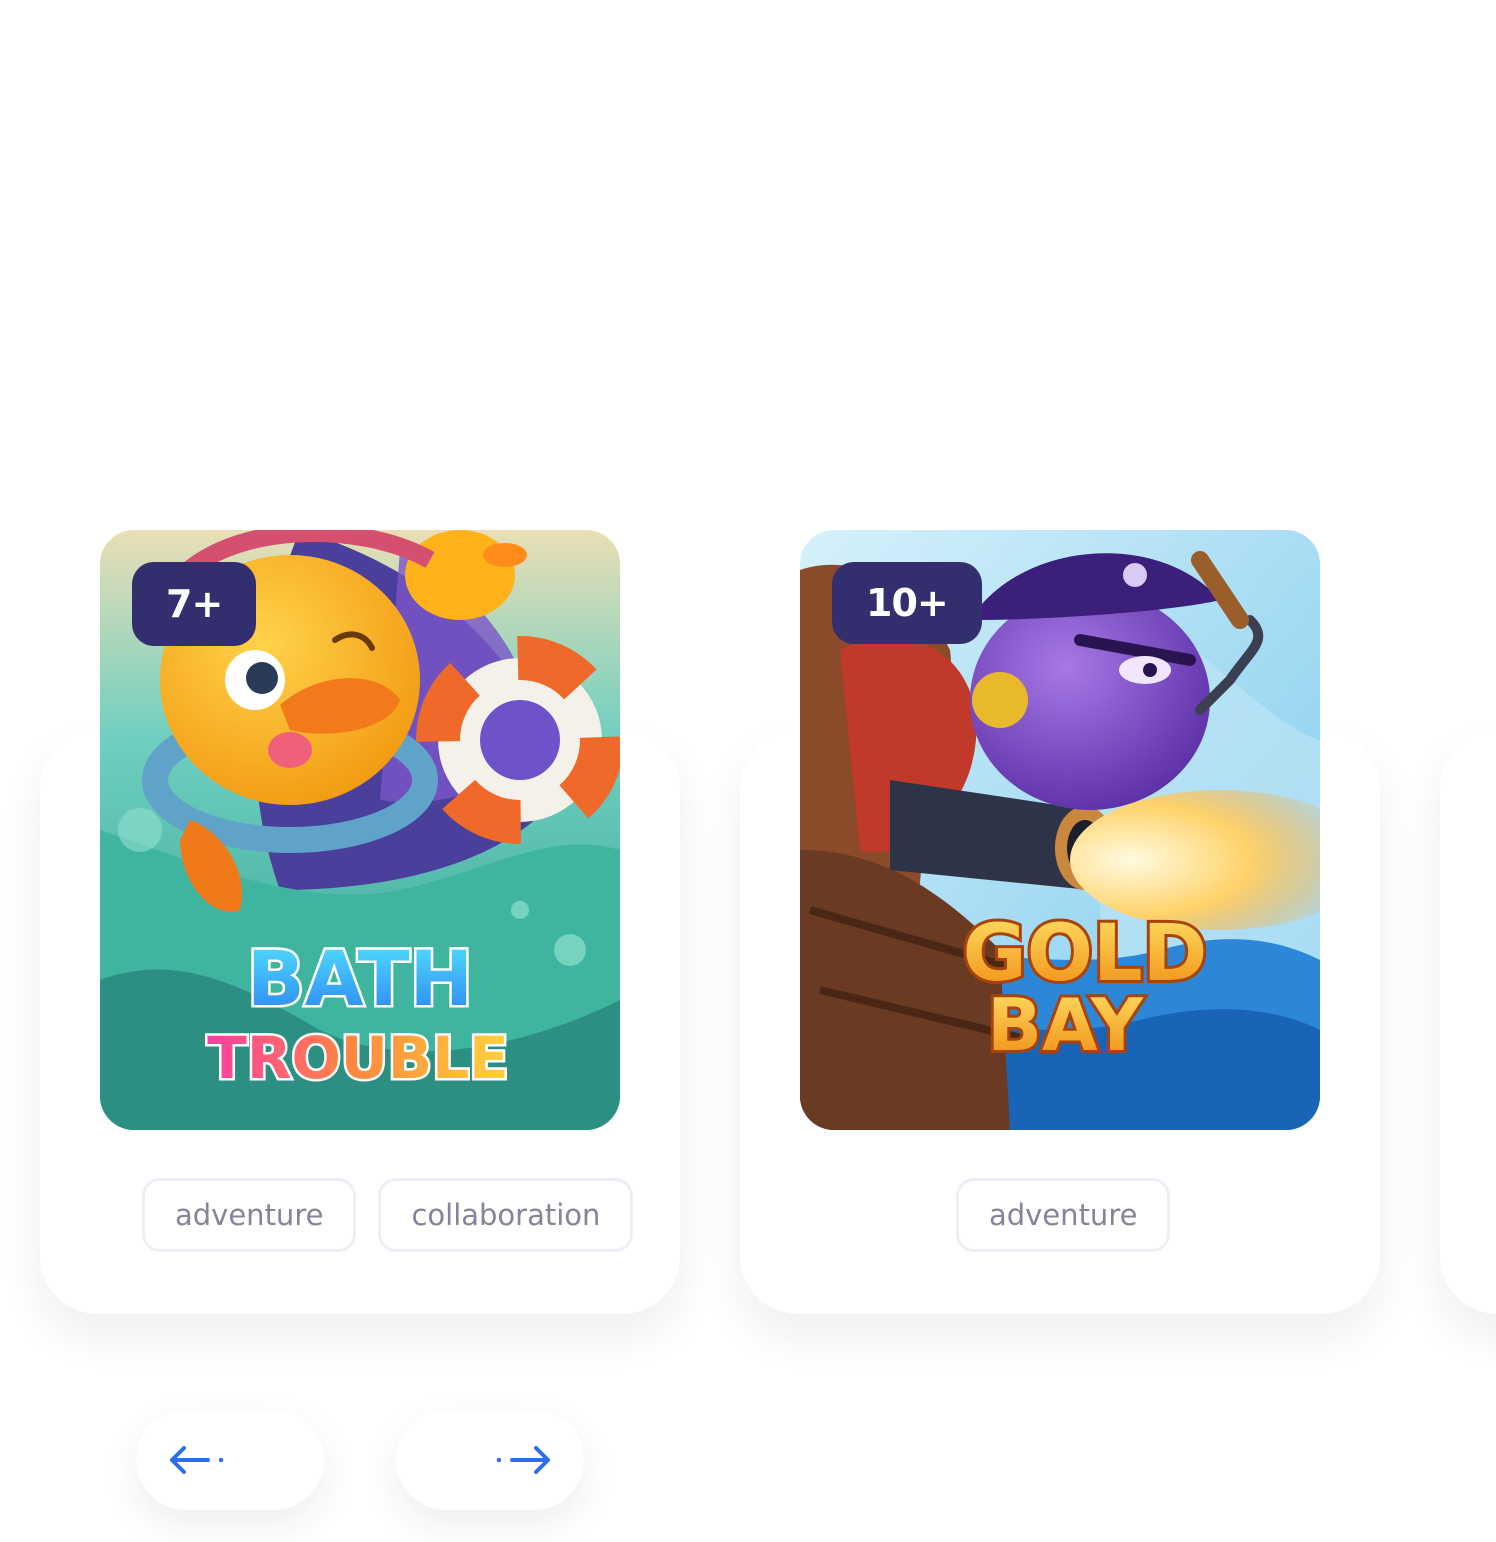 The height and width of the screenshot is (1542, 1496). Describe the element at coordinates (490, 1460) in the screenshot. I see `next-button` at that location.